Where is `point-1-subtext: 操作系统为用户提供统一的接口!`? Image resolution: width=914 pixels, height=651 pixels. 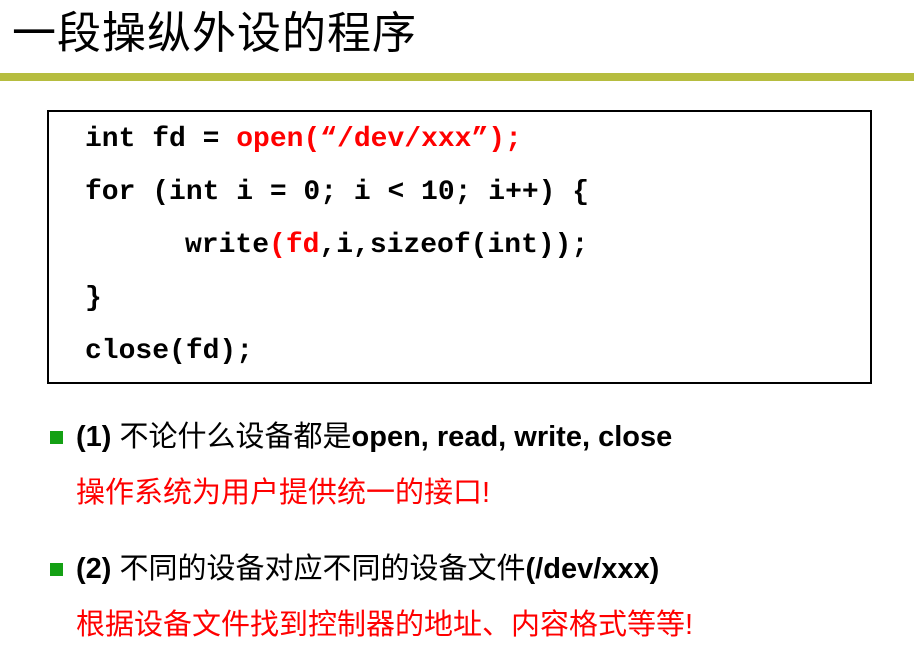 point-1-subtext: 操作系统为用户提供统一的接口! is located at coordinates (283, 493).